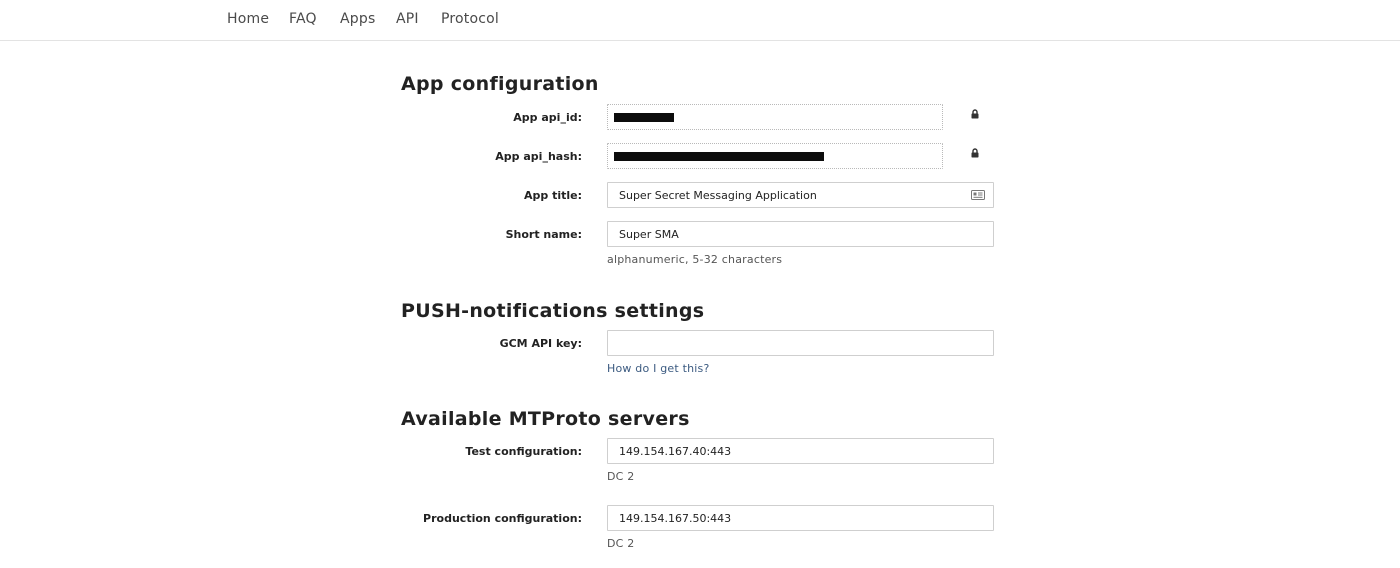  Describe the element at coordinates (700, 20) in the screenshot. I see `top-nav: Home FAQ Apps API Protocol` at that location.